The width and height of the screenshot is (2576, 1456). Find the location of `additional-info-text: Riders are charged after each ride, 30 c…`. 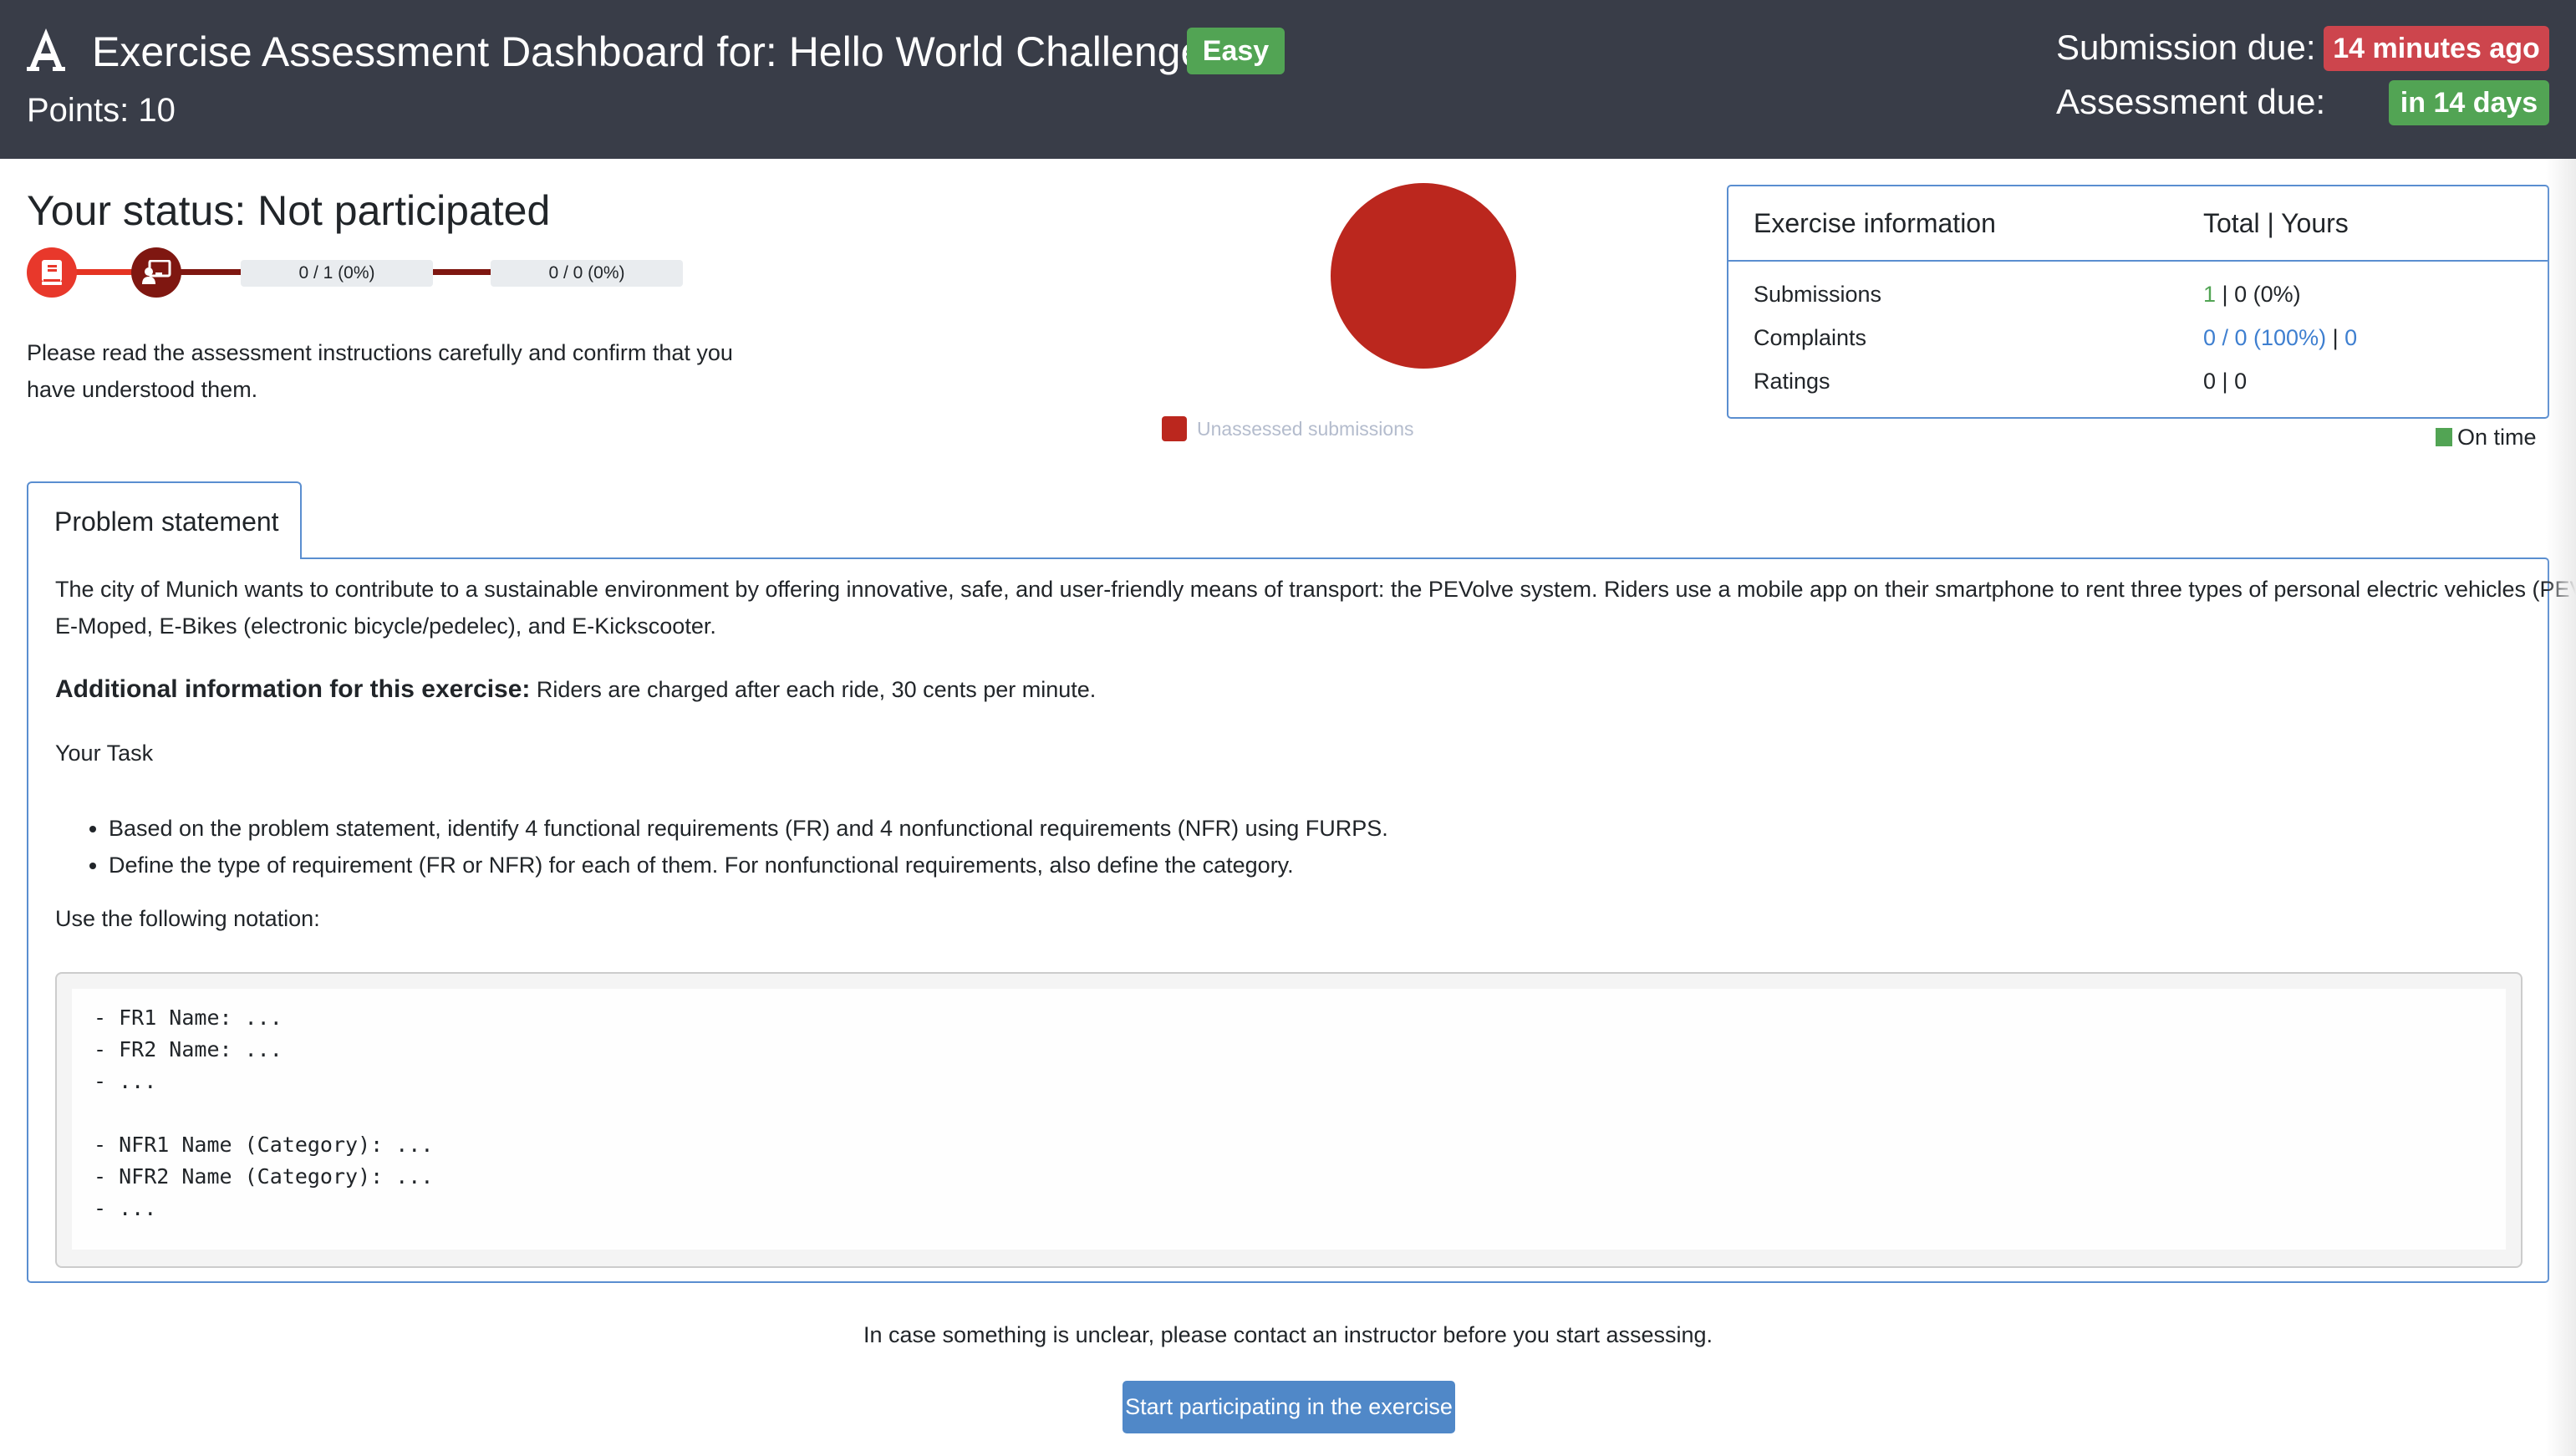

additional-info-text: Riders are charged after each ride, 30 c… is located at coordinates (813, 689).